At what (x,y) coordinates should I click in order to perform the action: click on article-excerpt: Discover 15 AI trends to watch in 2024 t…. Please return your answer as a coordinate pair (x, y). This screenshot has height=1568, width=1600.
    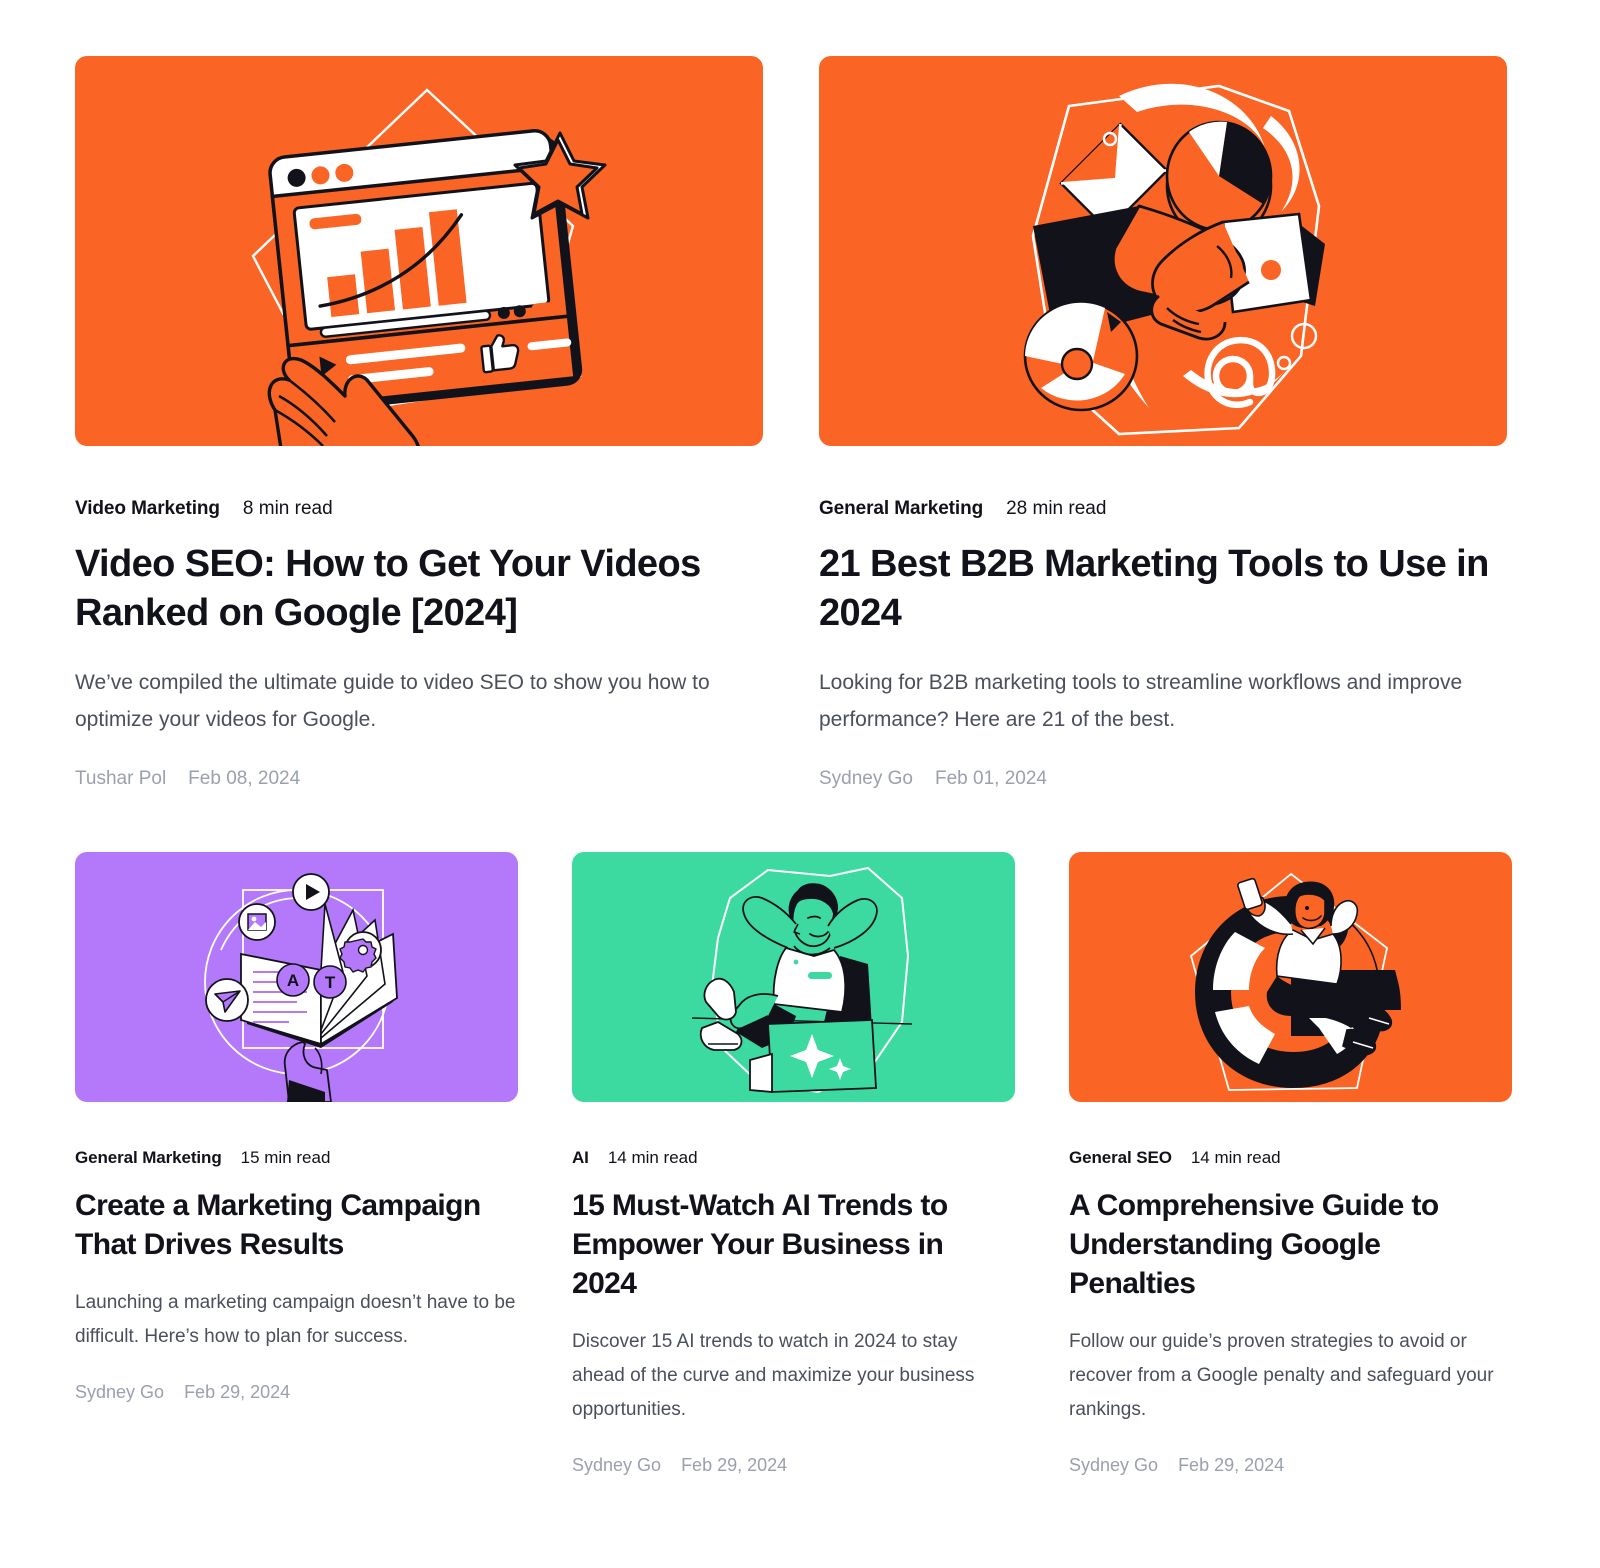
    Looking at the image, I should click on (773, 1375).